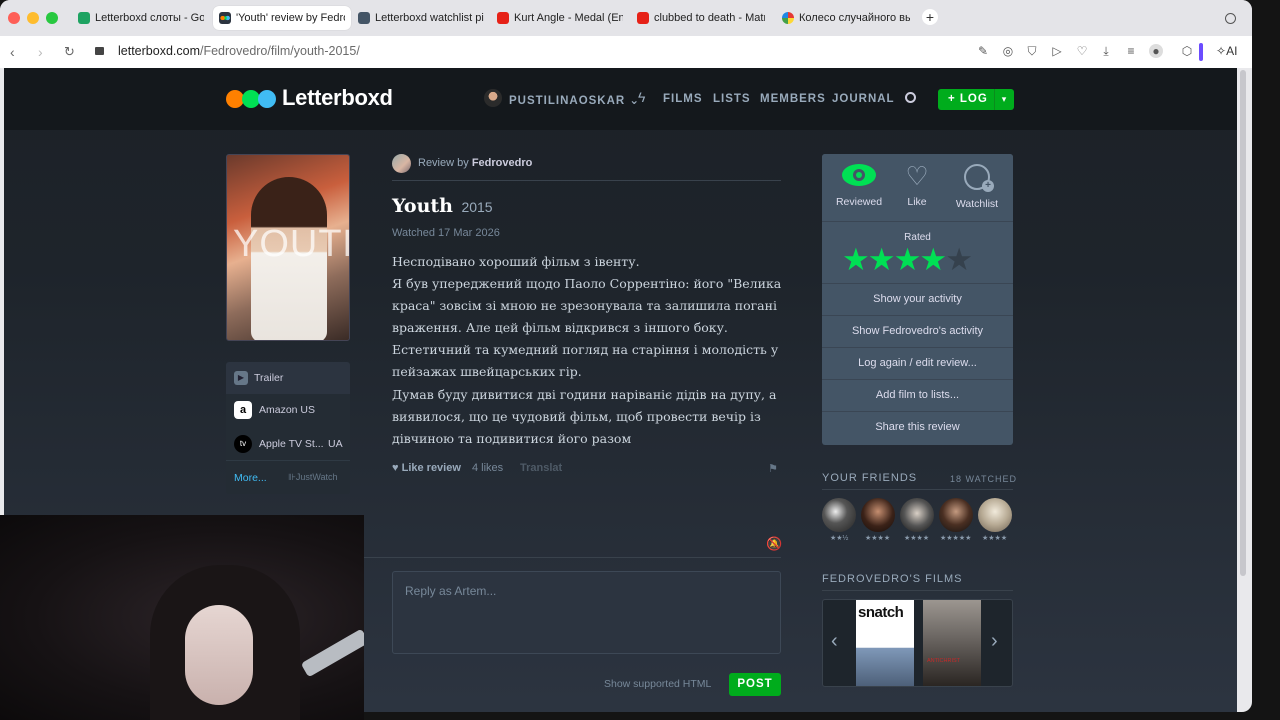 This screenshot has width=1280, height=720. Describe the element at coordinates (493, 98) in the screenshot. I see `user-avatar` at that location.